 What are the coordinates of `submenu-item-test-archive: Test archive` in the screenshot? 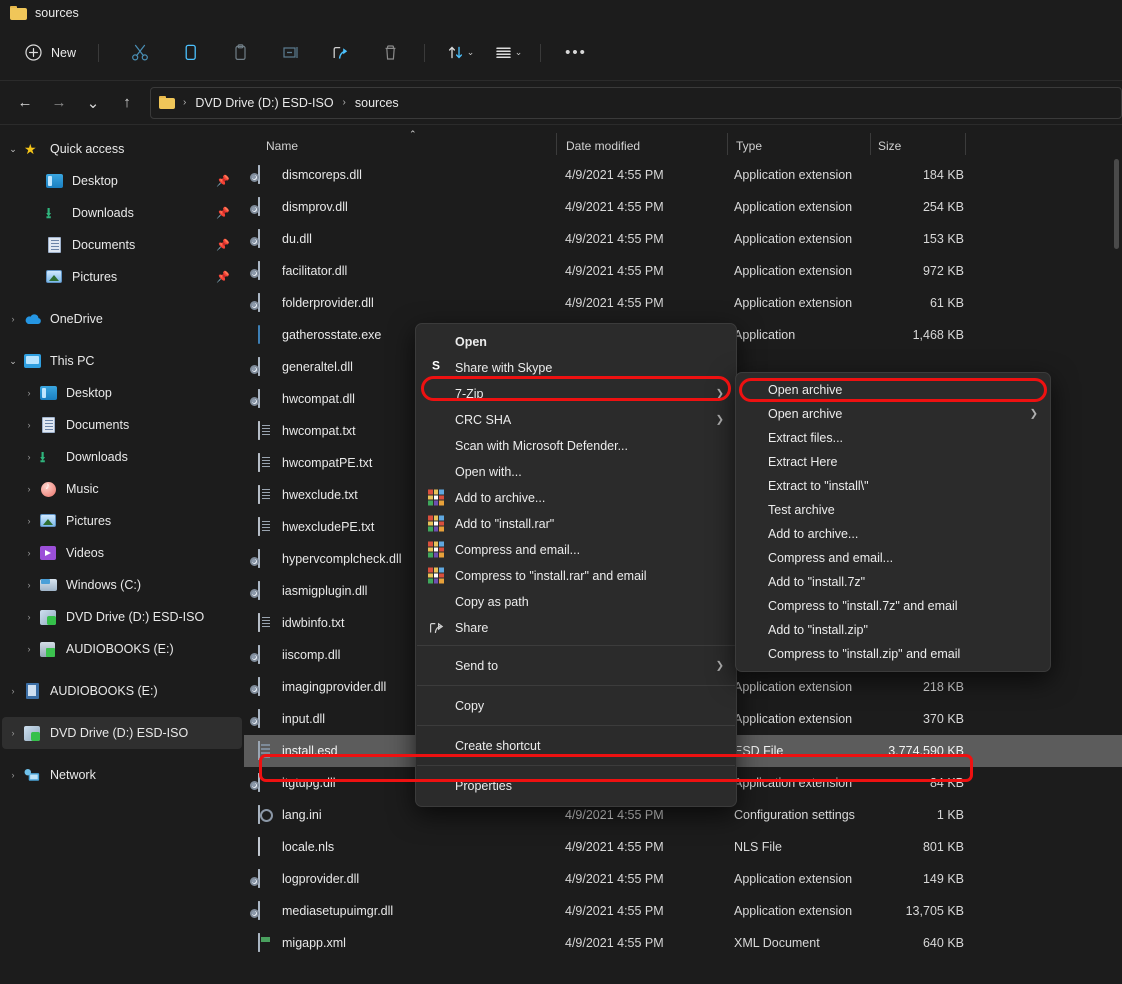 It's located at (893, 510).